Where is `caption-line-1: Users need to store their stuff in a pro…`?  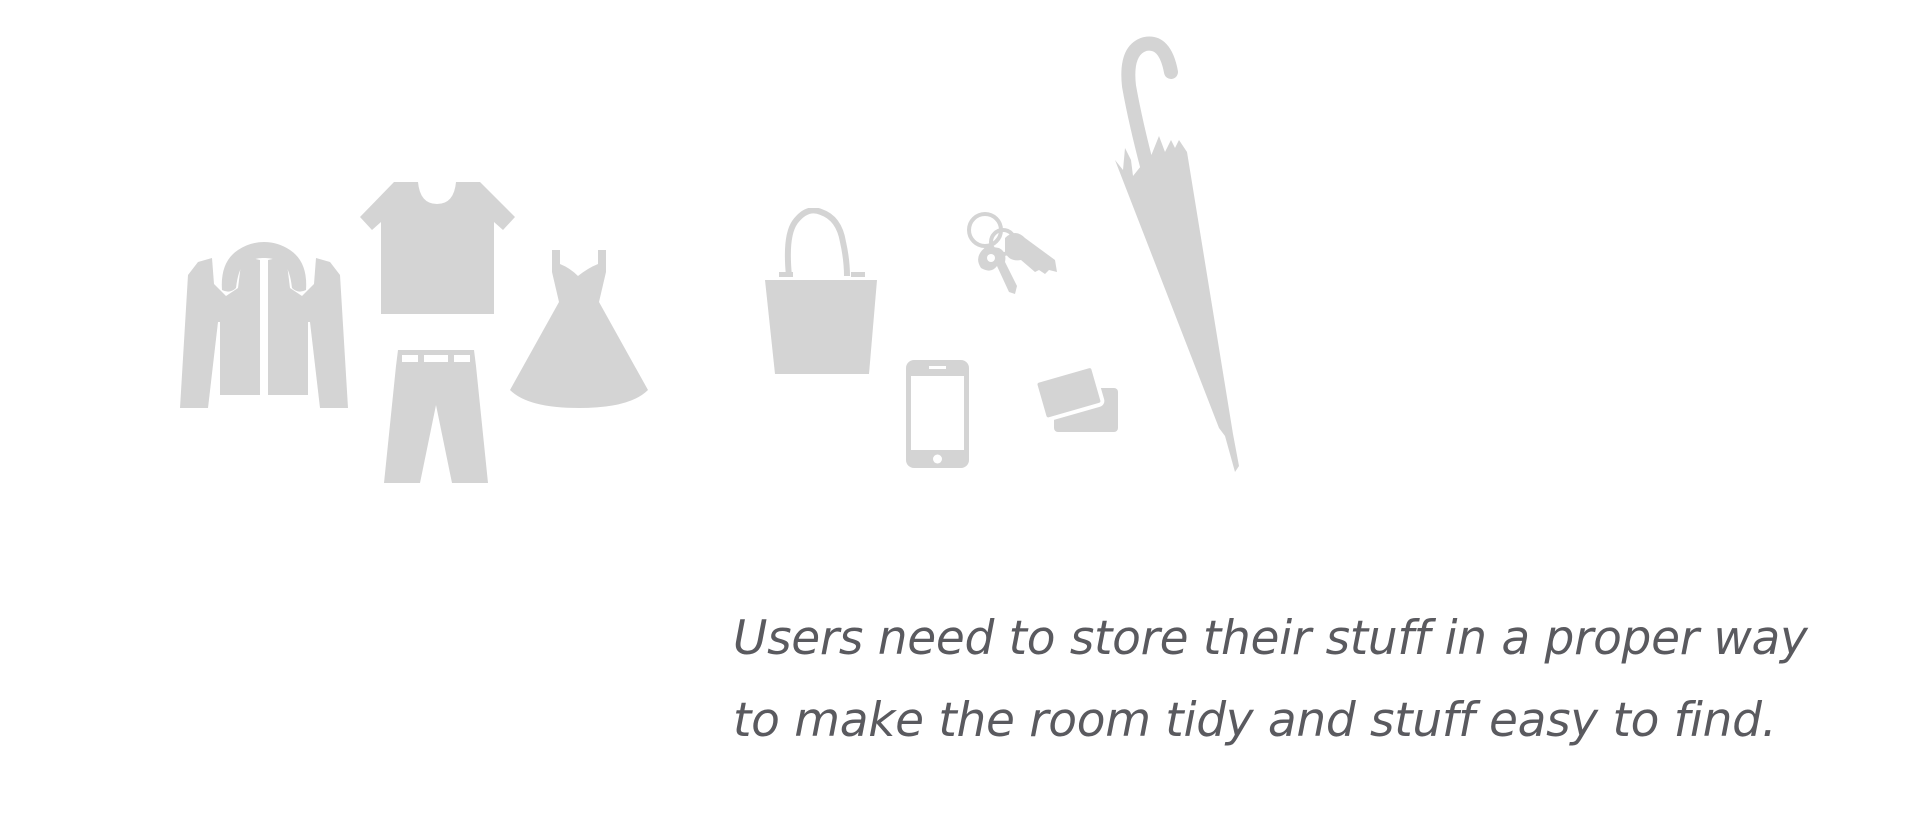 caption-line-1: Users need to store their stuff in a pro… is located at coordinates (1270, 638).